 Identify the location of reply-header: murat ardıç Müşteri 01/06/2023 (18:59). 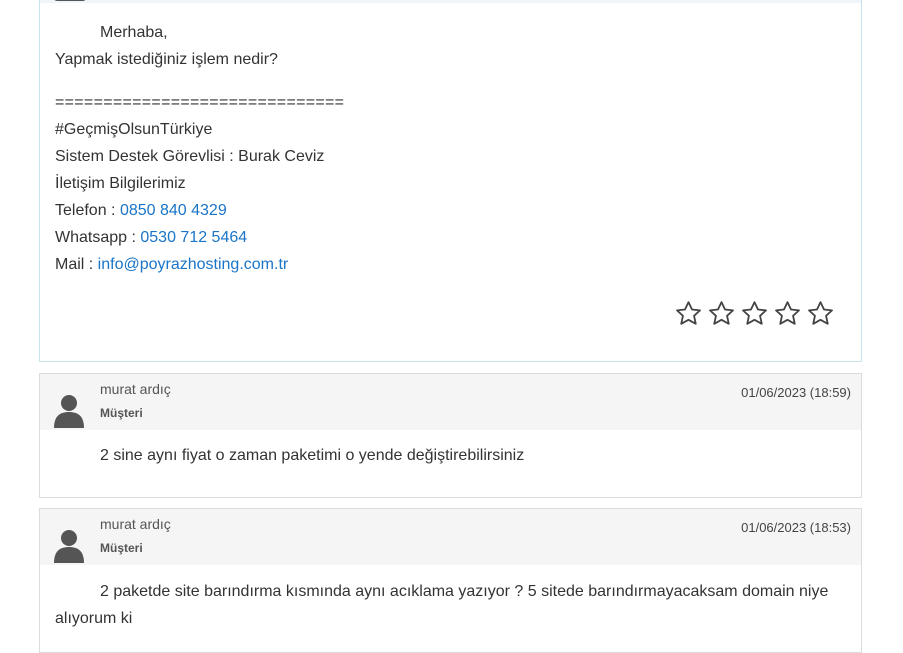
(450, 402).